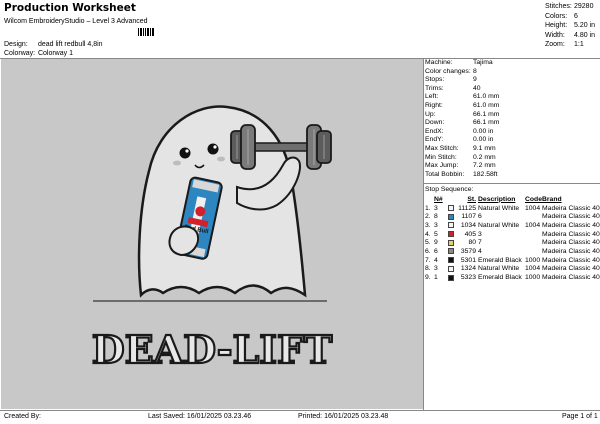 The image size is (600, 424). Describe the element at coordinates (436, 234) in the screenshot. I see `row-needle: 5` at that location.